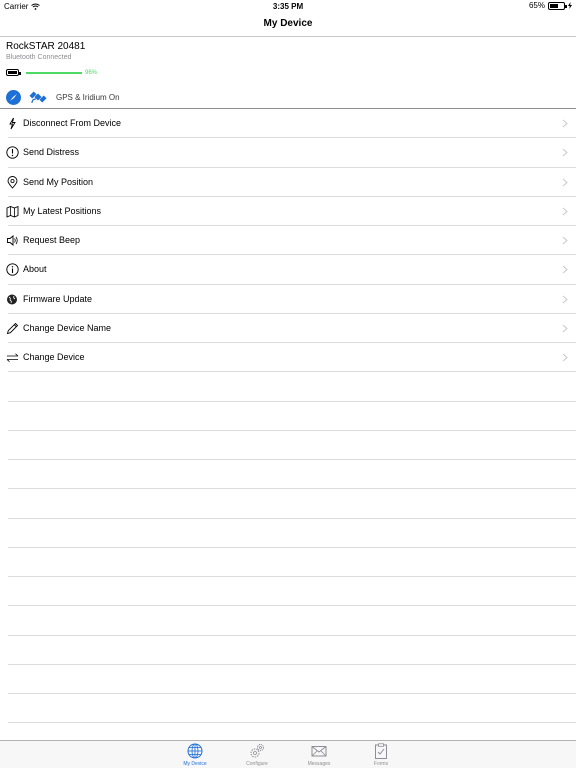 The image size is (576, 768). I want to click on menu-item-request-beep: Request Beep, so click(291, 241).